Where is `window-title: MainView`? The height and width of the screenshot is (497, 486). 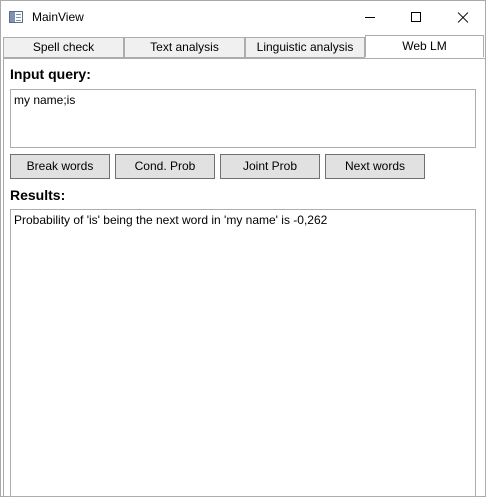 window-title: MainView is located at coordinates (58, 17).